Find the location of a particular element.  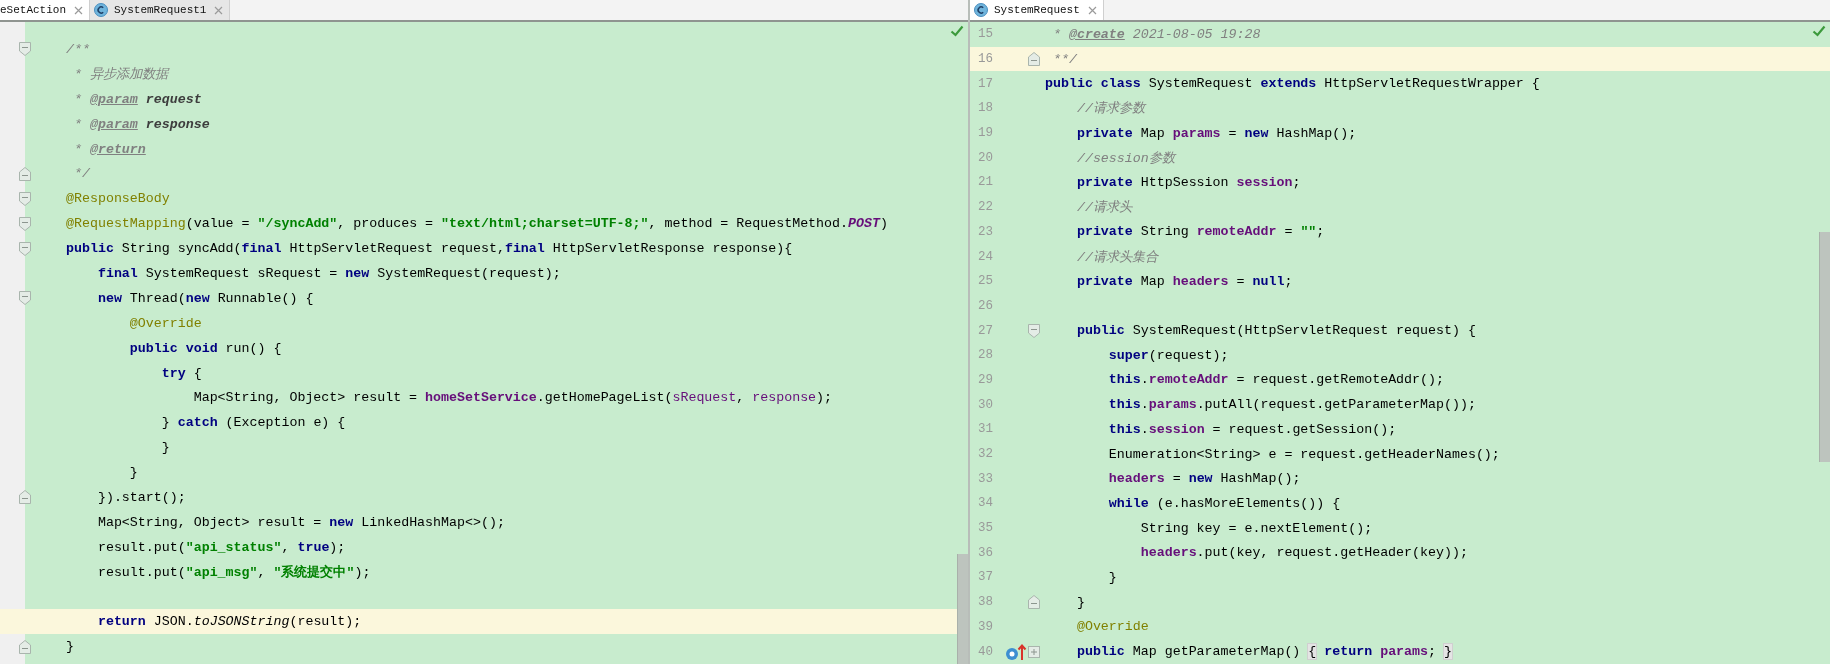

line-number: 28 is located at coordinates (985, 355).